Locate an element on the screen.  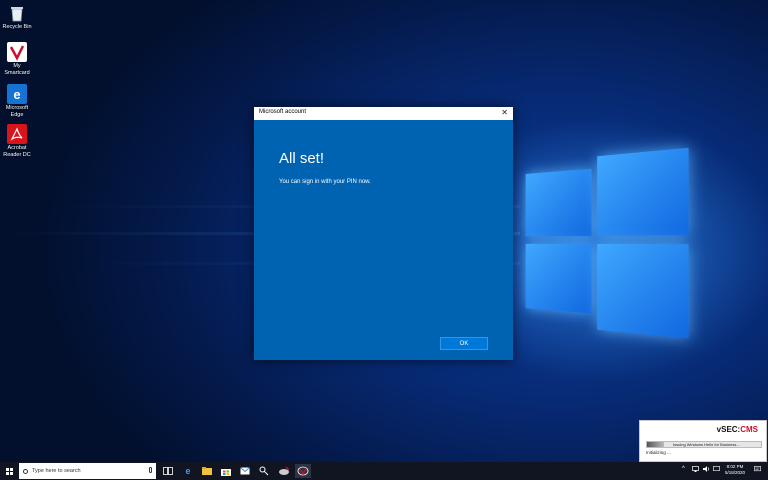
desktop-icon-label: Recycle Bin is located at coordinates (17, 27).